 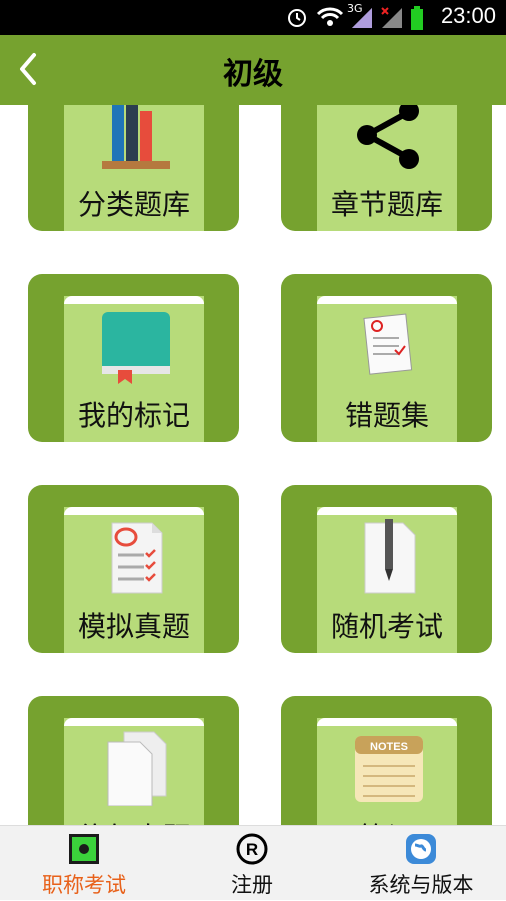 I want to click on tile-category-bank: 分类题库, so click(x=133, y=168).